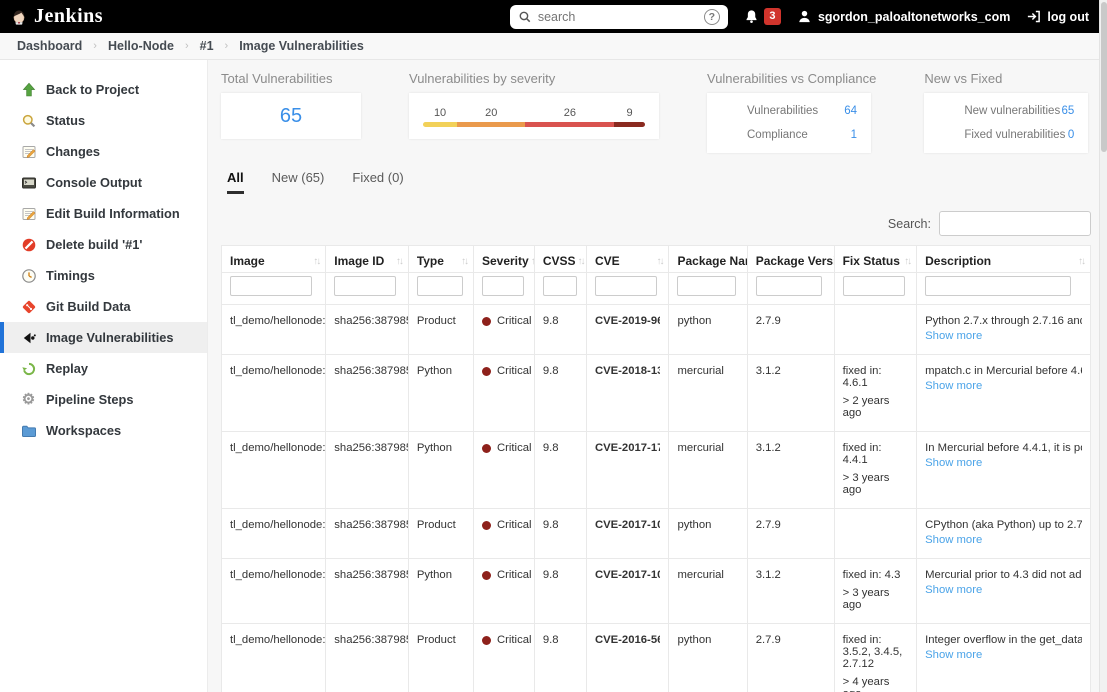 The image size is (1107, 692). What do you see at coordinates (503, 286) in the screenshot?
I see `filter-input-severity` at bounding box center [503, 286].